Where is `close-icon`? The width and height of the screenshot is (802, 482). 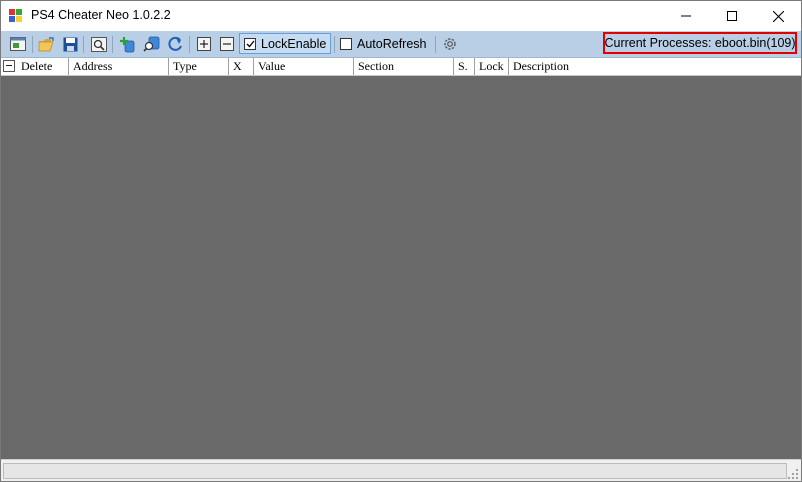
close-icon is located at coordinates (778, 16).